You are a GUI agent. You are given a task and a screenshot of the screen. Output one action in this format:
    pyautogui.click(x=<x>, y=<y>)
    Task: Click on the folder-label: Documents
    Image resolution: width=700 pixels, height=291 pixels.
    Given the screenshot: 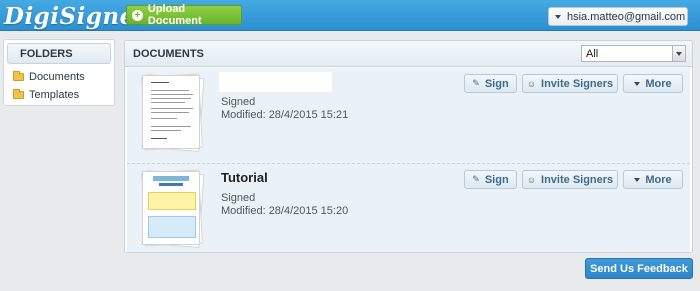 What is the action you would take?
    pyautogui.click(x=57, y=77)
    